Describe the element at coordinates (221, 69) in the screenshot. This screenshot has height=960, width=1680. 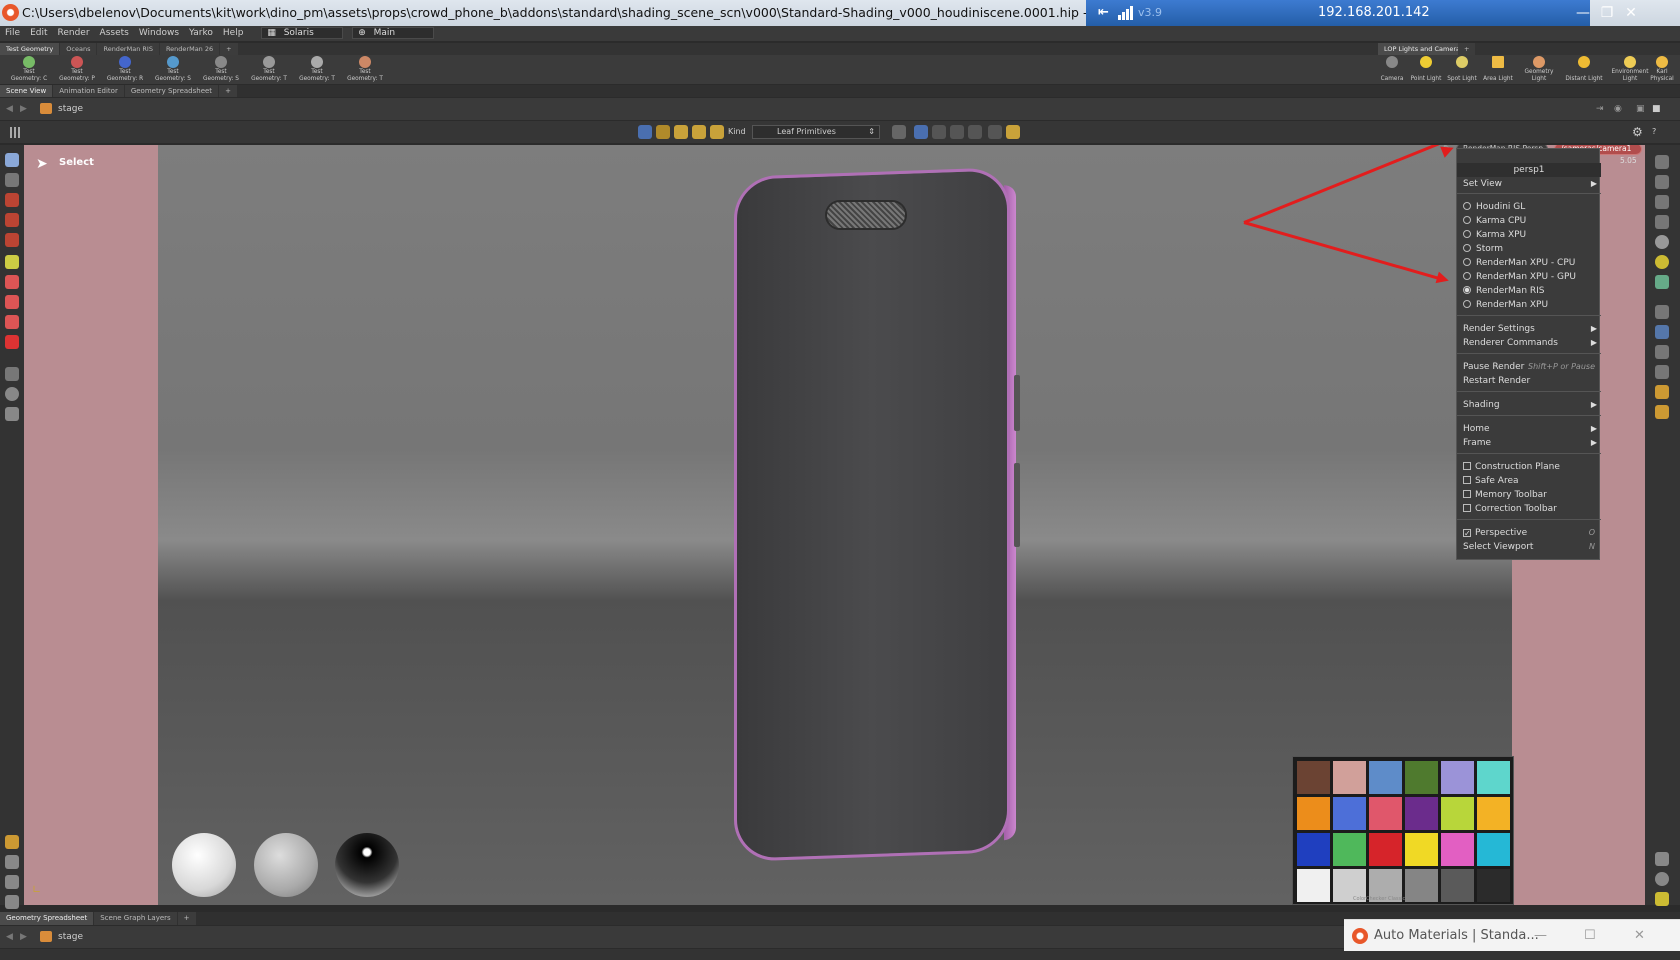
I see `tool-test-geometry-s2: Test Geometry: S` at that location.